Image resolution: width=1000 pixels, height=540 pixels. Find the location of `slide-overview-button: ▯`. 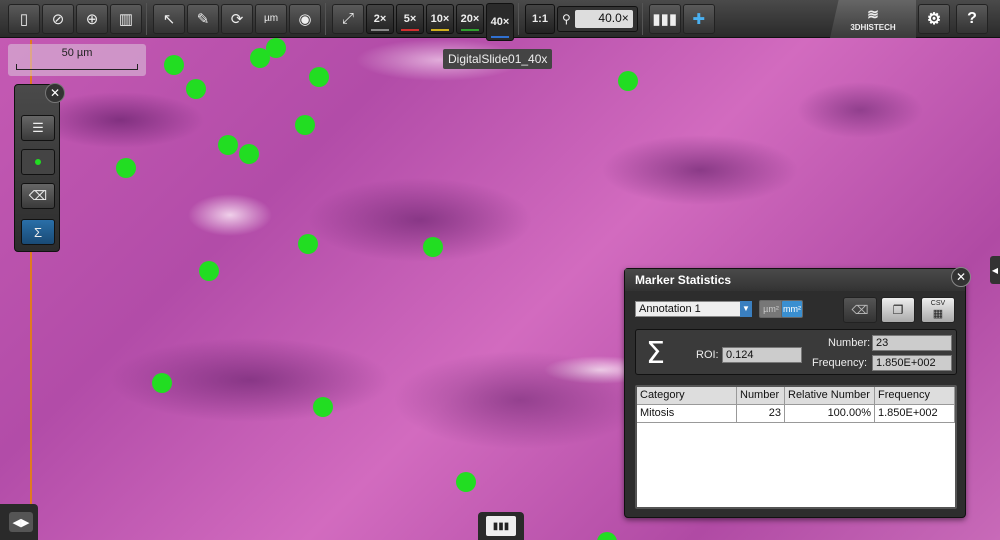

slide-overview-button: ▯ is located at coordinates (24, 18).